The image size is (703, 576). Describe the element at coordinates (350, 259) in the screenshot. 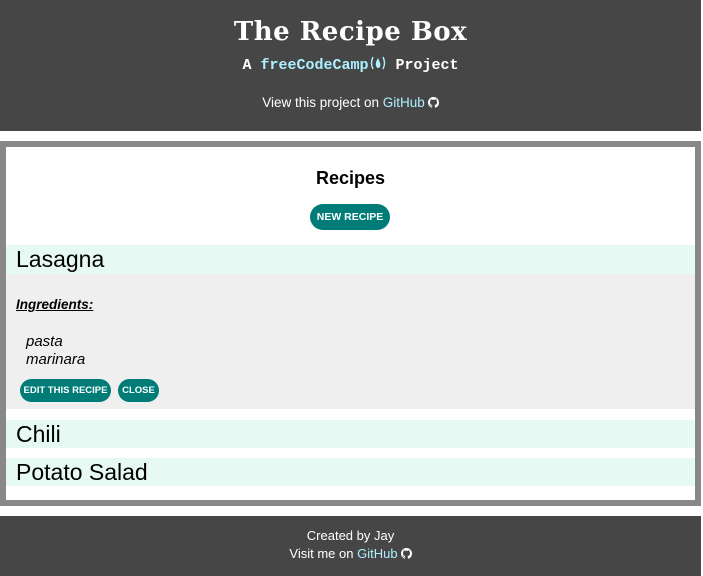

I see `recipe-item-lasagna: Lasagna` at that location.